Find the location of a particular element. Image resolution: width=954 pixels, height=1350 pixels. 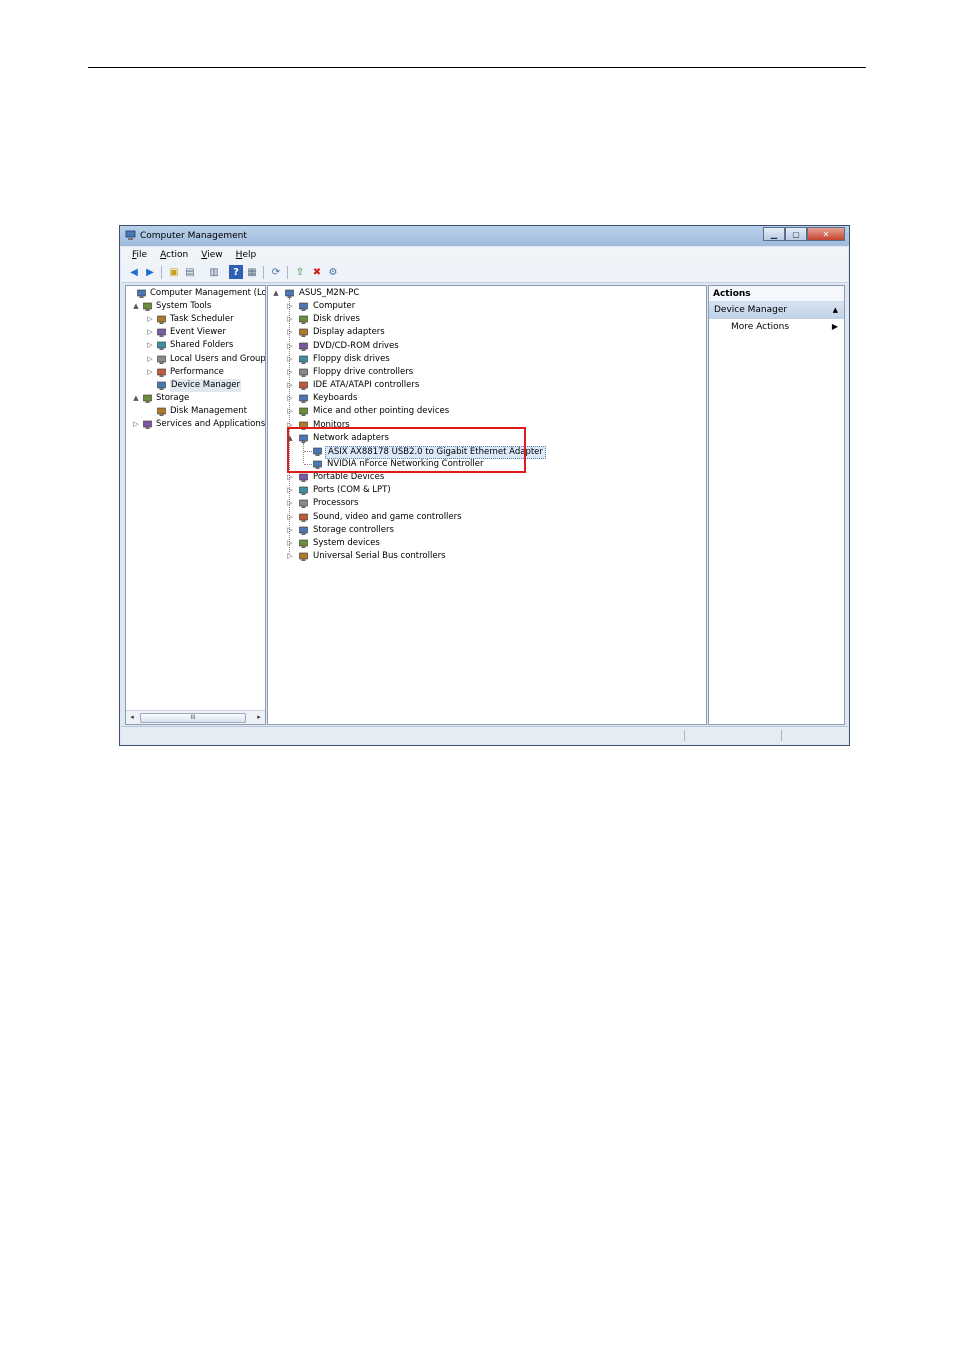

tree-item-system-tools: ▲ System Tools is located at coordinates (195, 306).